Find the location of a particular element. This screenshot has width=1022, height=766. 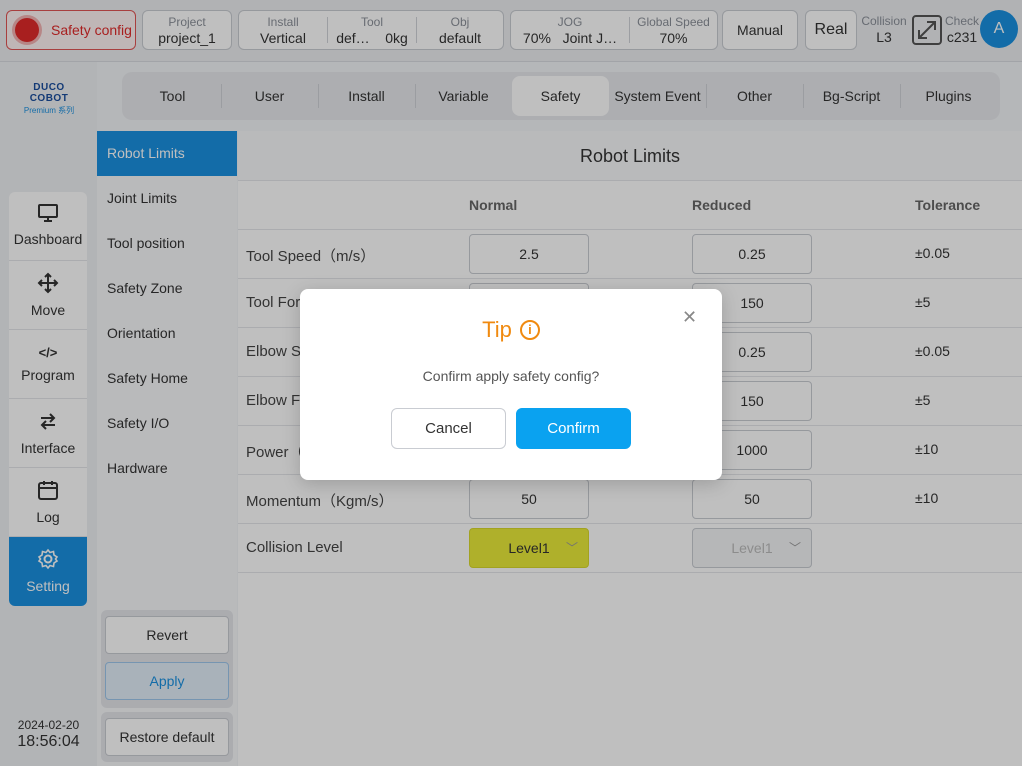

dialog-title: Tip i is located at coordinates (511, 330).